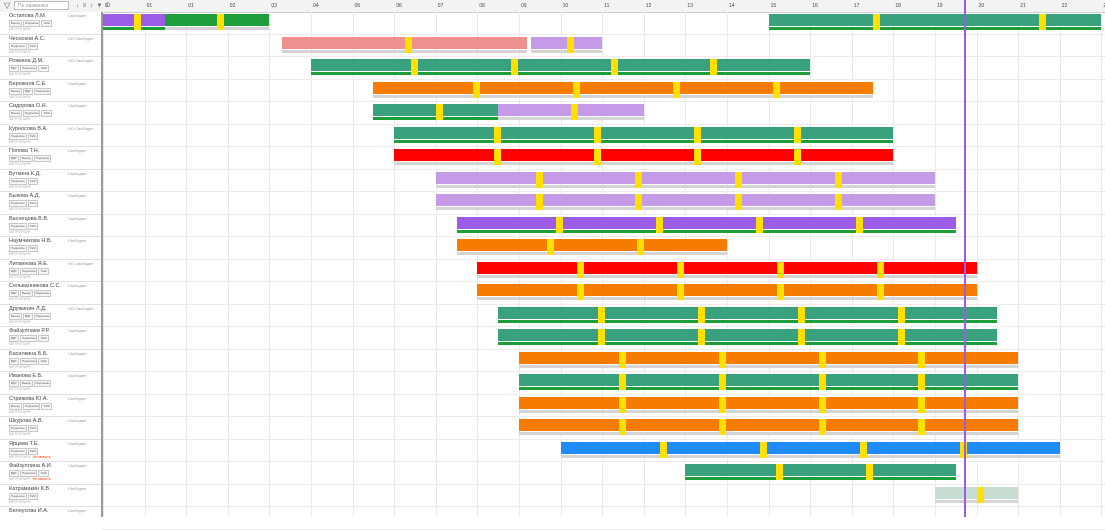 The image size is (1105, 530). I want to click on employee-name: Файзуллаев Р.Р., so click(29, 331).